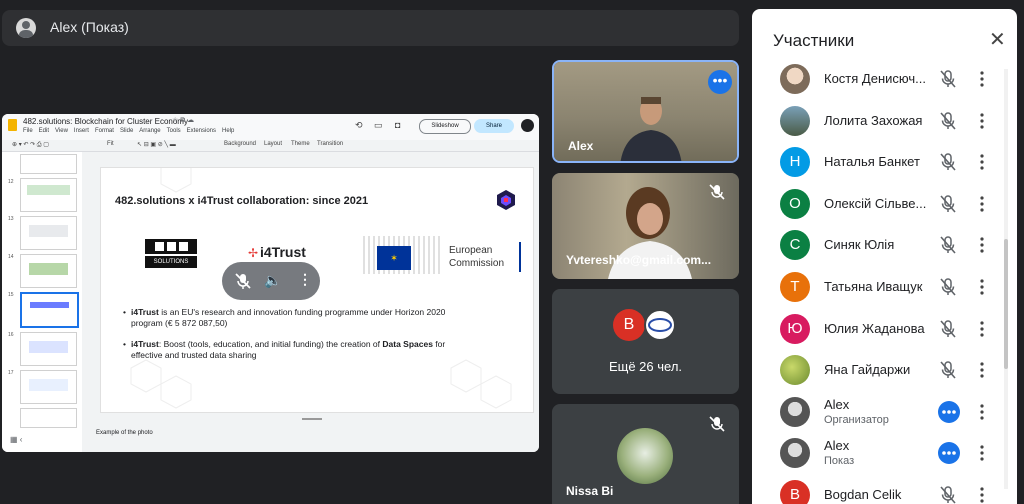 The height and width of the screenshot is (504, 1024). What do you see at coordinates (145, 312) in the screenshot?
I see `bullet-1-bold: i4Trust` at bounding box center [145, 312].